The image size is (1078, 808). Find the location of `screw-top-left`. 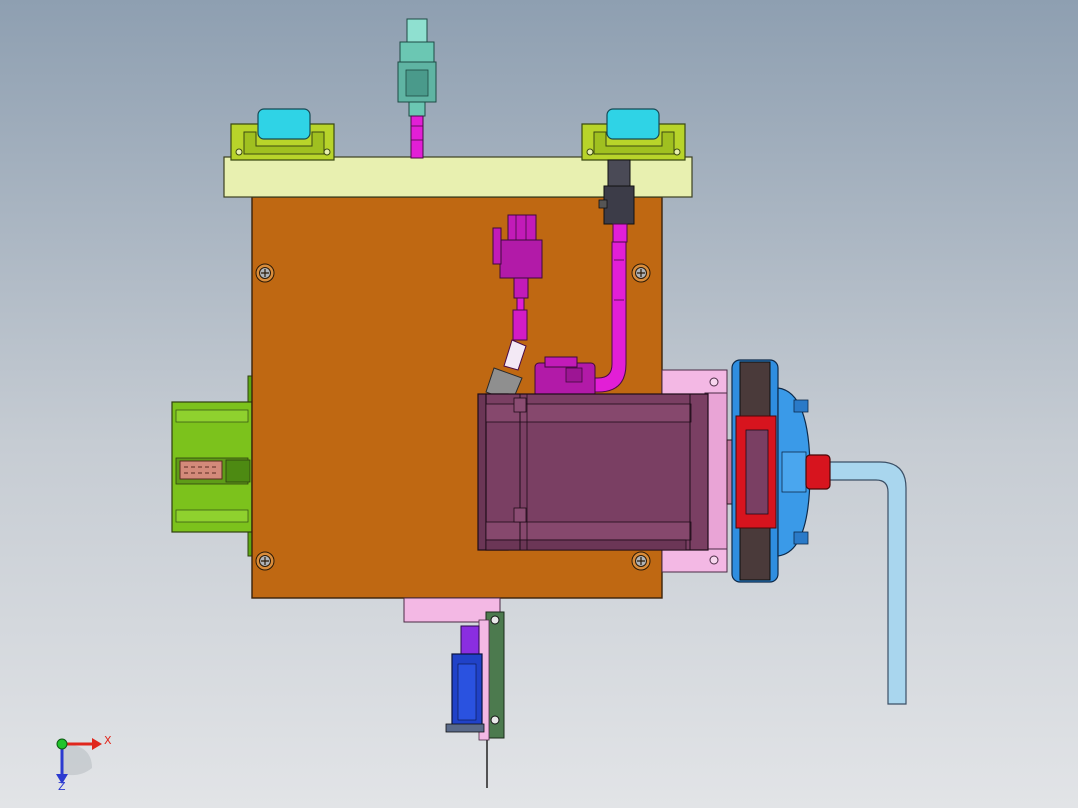

screw-top-left is located at coordinates (265, 273).